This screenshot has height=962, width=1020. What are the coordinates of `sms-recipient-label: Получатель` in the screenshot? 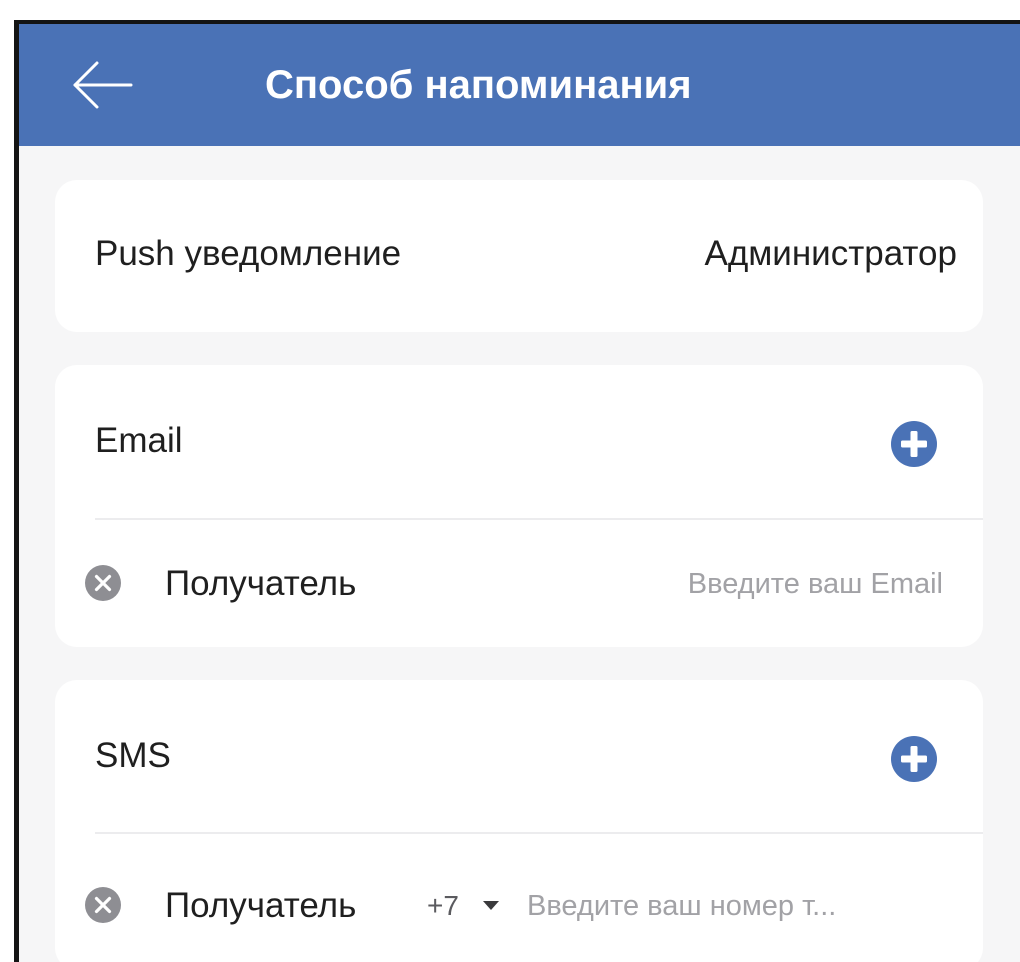 It's located at (261, 905).